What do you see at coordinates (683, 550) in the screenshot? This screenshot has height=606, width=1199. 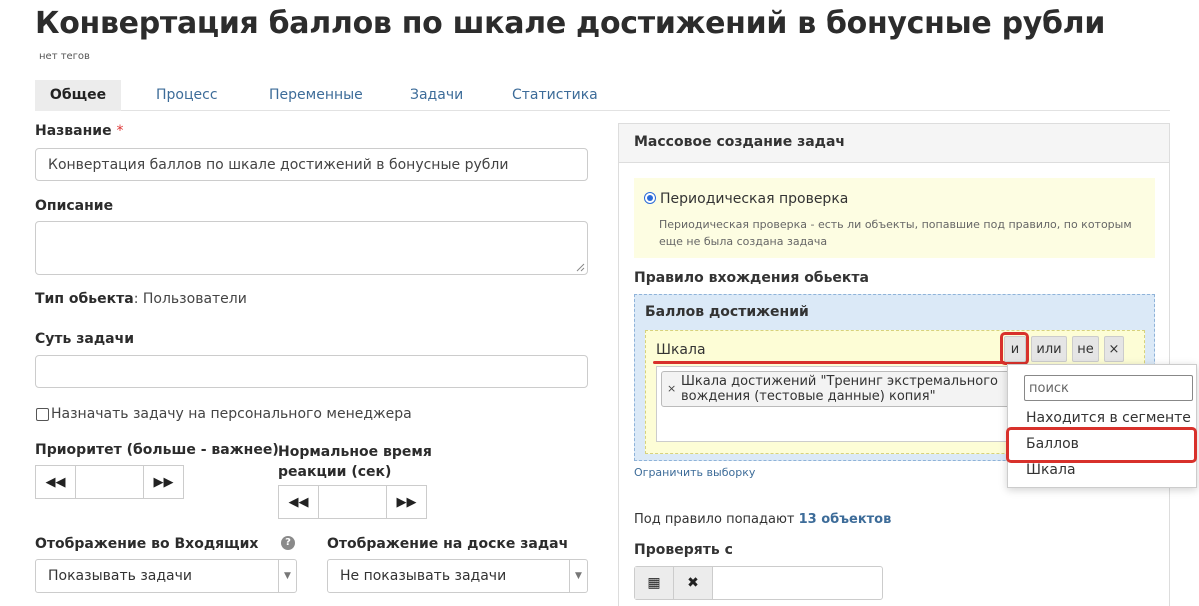 I see `check-from-label: Проверять с` at bounding box center [683, 550].